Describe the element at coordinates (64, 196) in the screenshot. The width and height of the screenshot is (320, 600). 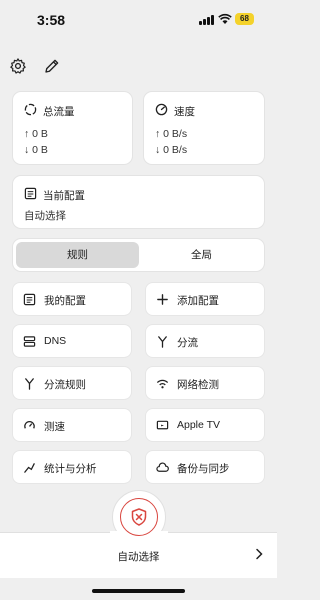
I see `current-config-title: 当前配置` at that location.